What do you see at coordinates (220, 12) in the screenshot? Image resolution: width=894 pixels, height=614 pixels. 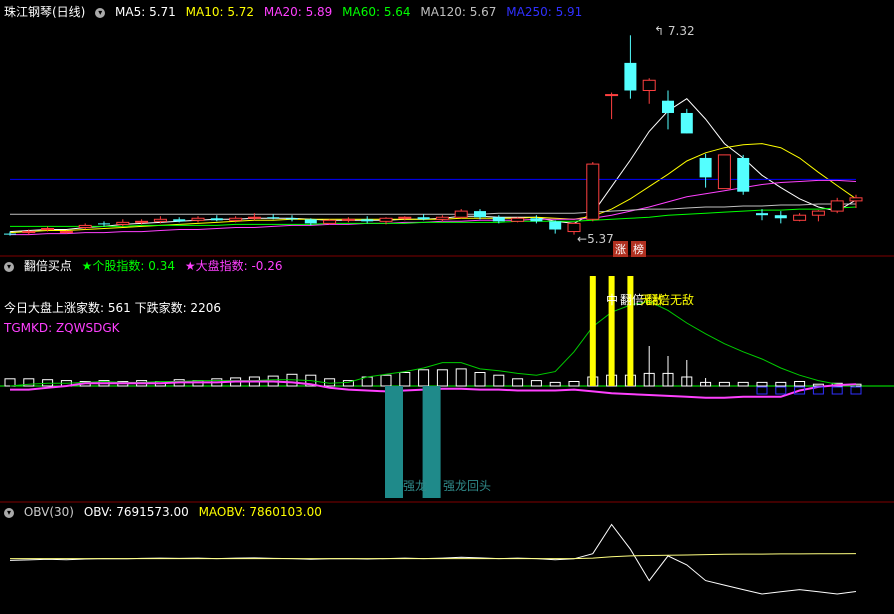 I see `ma10-label: MA10: 5.72` at bounding box center [220, 12].